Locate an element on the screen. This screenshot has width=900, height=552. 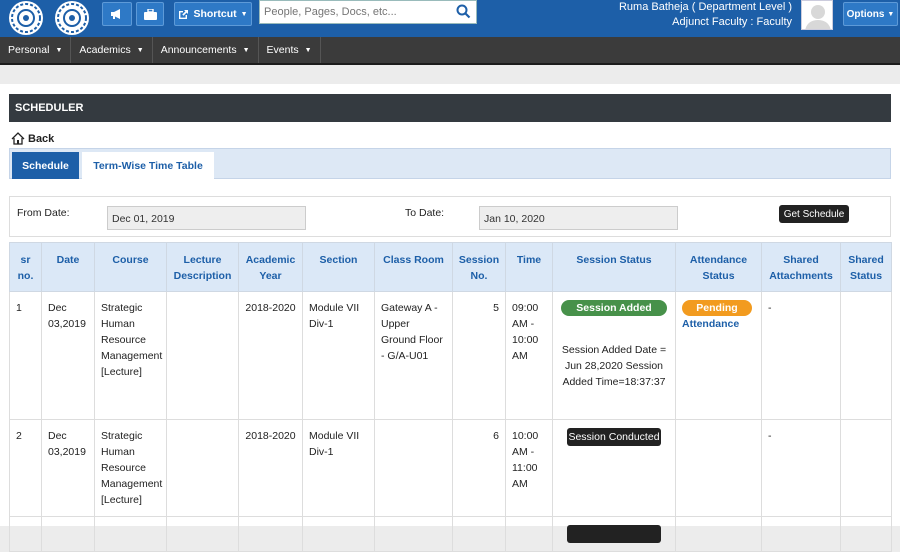
options-label: Options is located at coordinates (865, 14).